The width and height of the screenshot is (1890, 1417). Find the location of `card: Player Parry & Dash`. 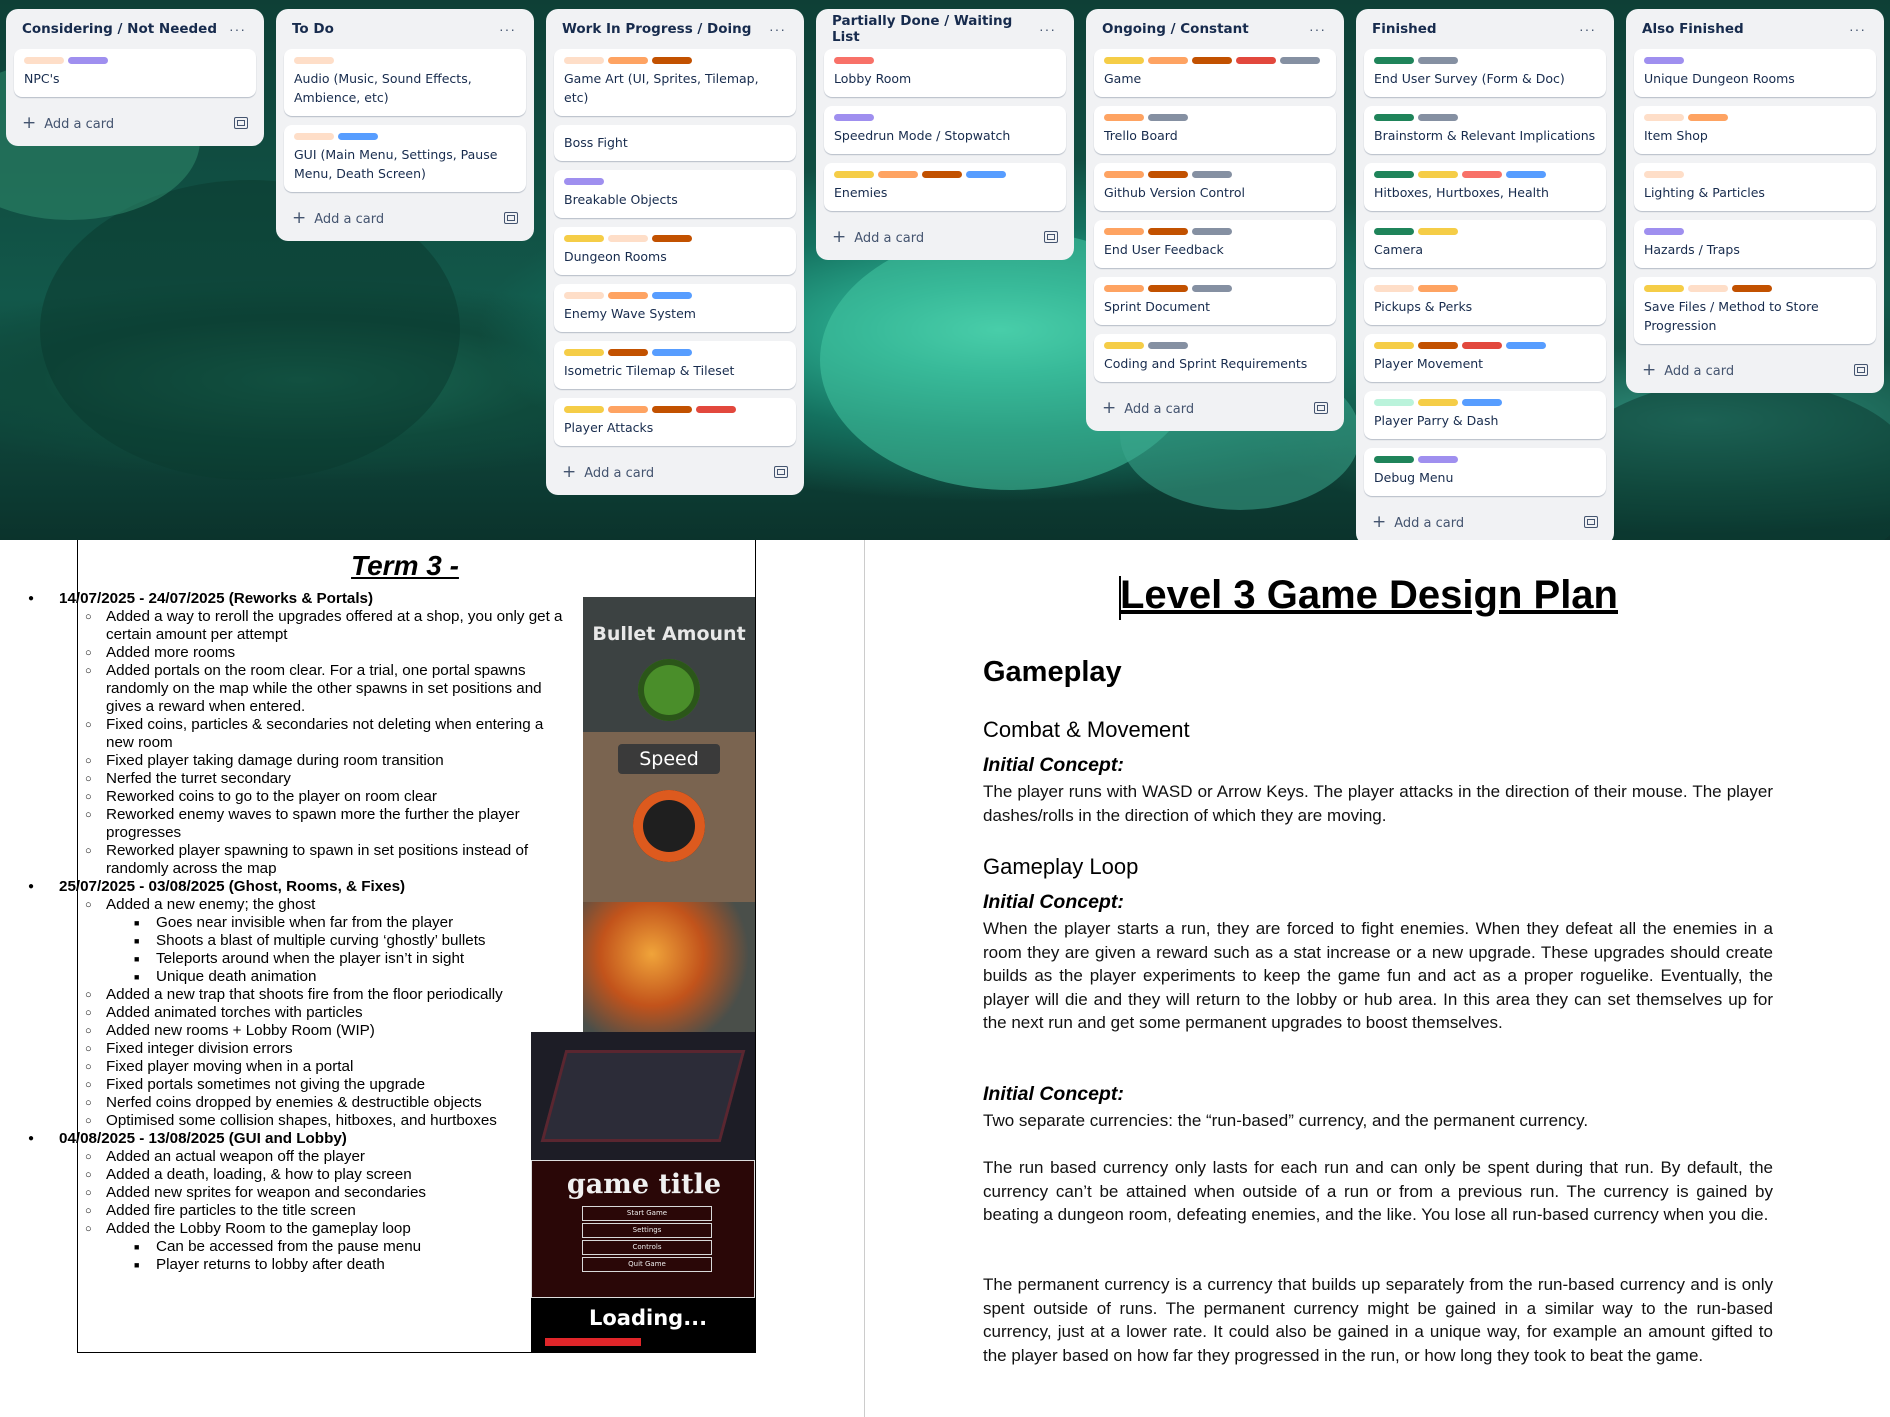

card: Player Parry & Dash is located at coordinates (1485, 415).